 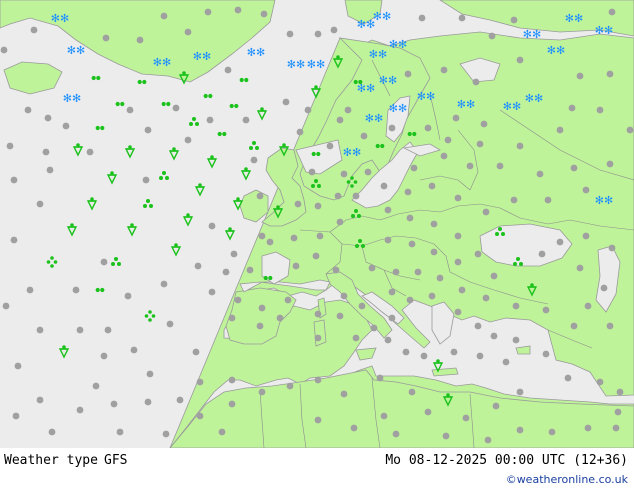 What do you see at coordinates (51, 460) in the screenshot?
I see `map-title: Weather type` at bounding box center [51, 460].